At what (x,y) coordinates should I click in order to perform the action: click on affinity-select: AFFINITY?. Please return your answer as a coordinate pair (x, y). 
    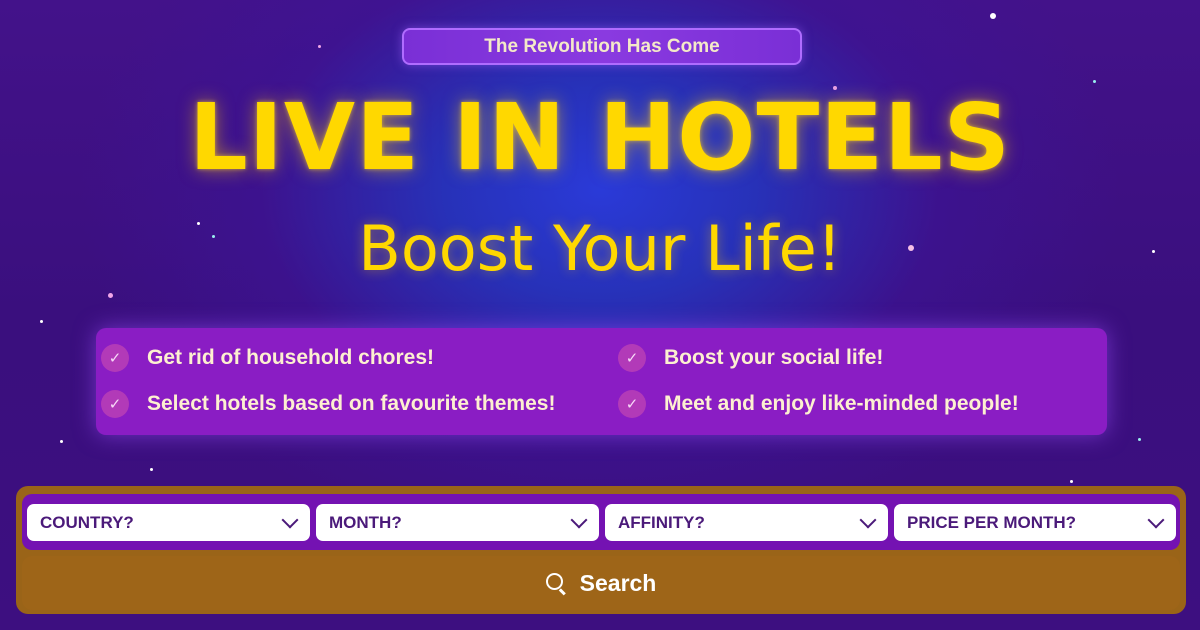
    Looking at the image, I should click on (746, 522).